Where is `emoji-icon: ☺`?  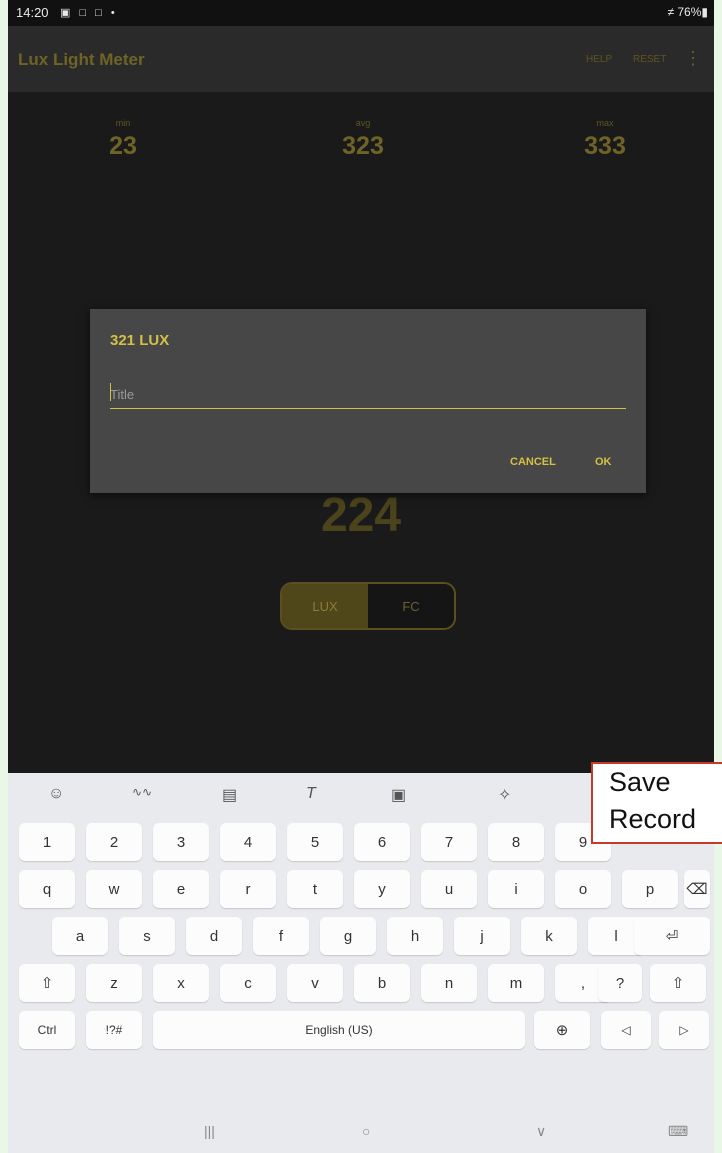
emoji-icon: ☺ is located at coordinates (56, 794).